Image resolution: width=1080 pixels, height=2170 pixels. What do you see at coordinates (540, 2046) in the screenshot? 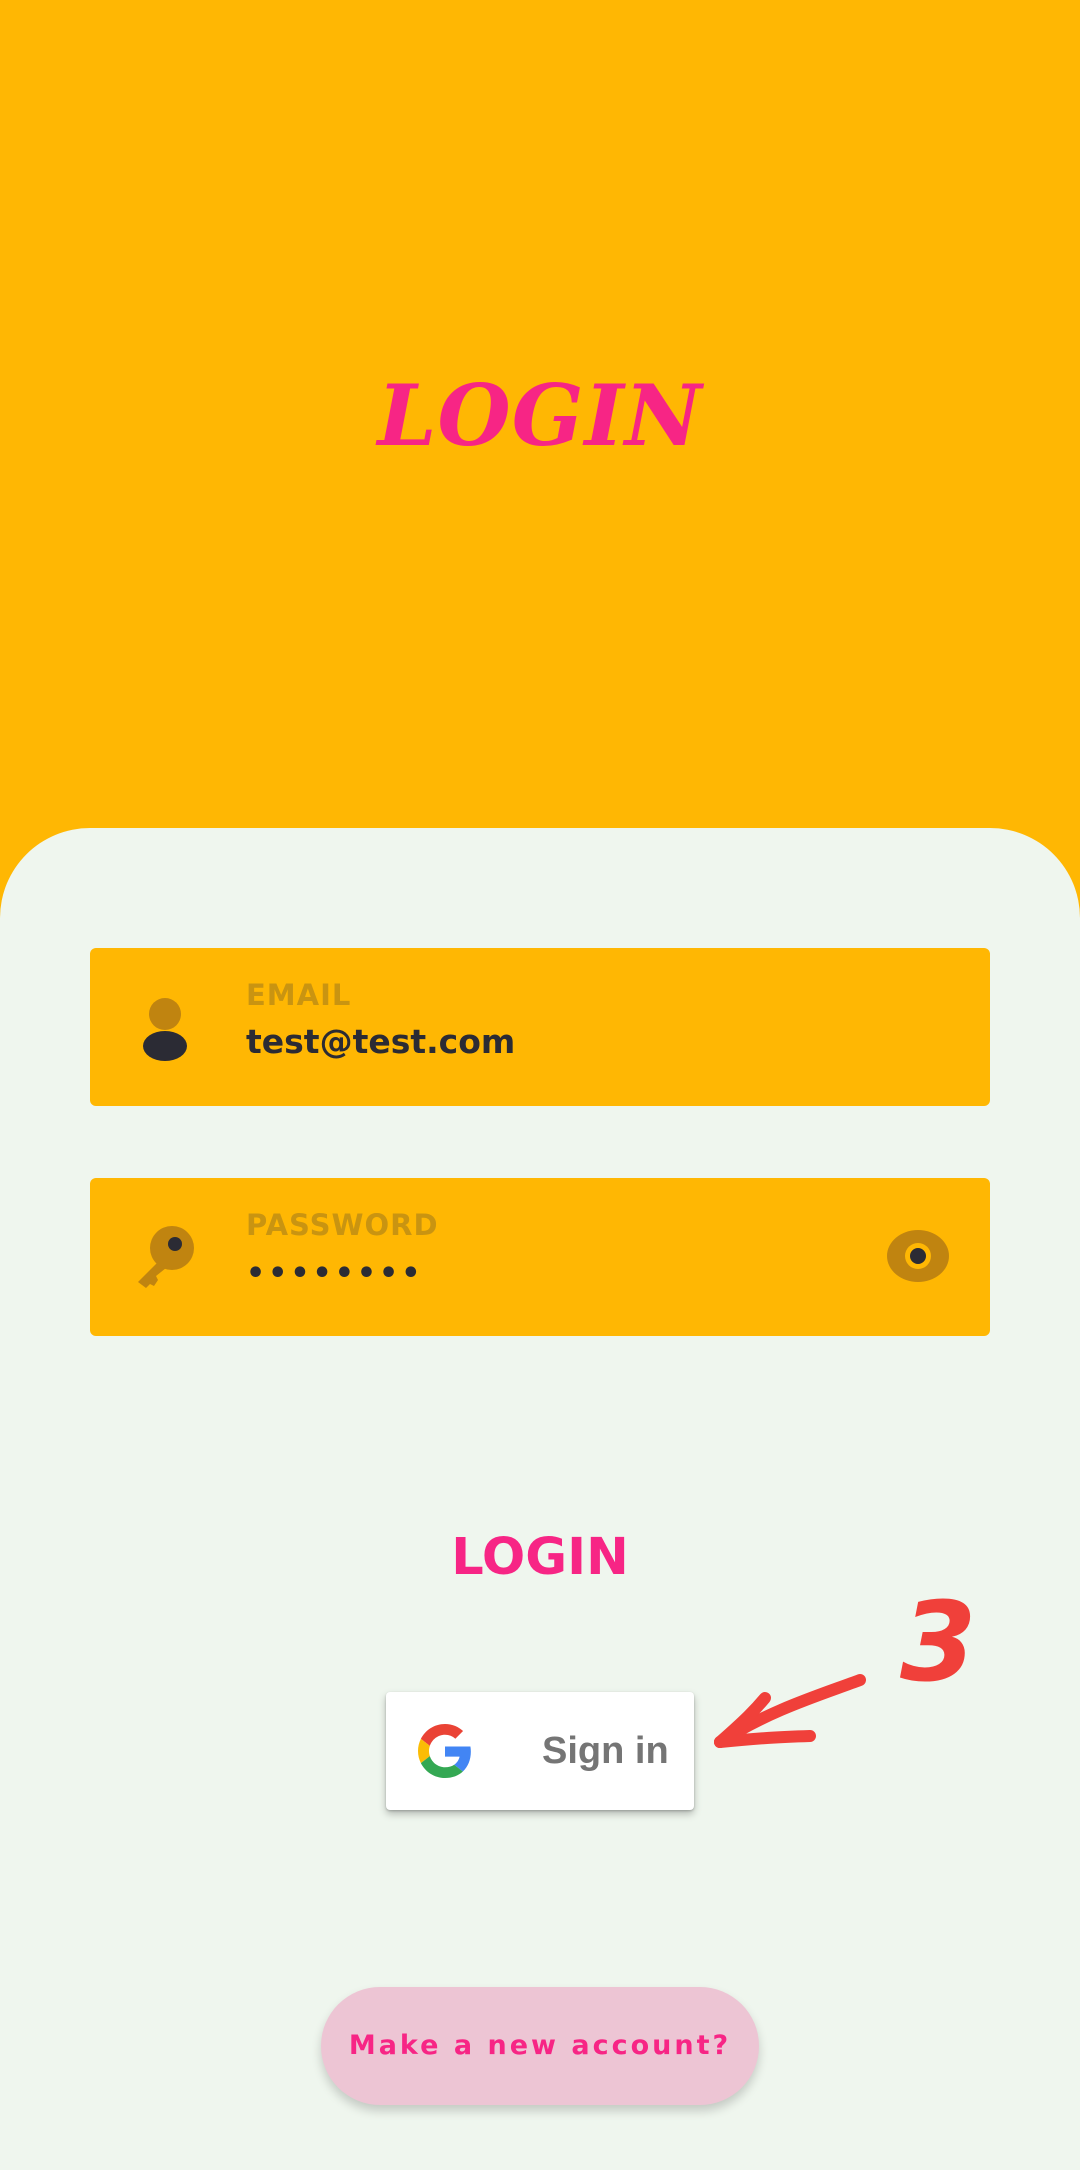
I see `new-account-button: Make a new account?` at bounding box center [540, 2046].